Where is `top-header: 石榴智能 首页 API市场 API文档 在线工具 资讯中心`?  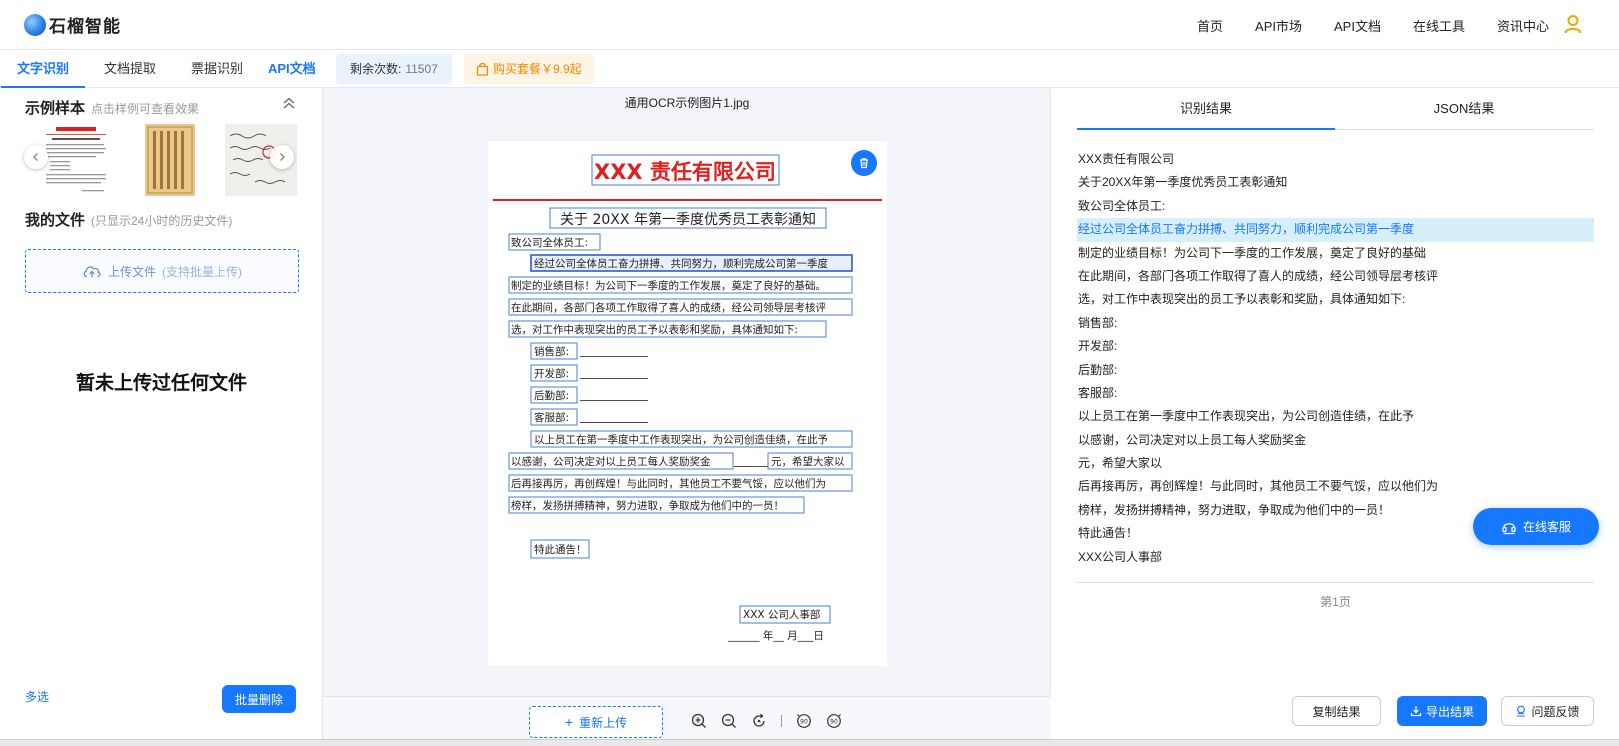
top-header: 石榴智能 首页 API市场 API文档 在线工具 资讯中心 is located at coordinates (809, 25).